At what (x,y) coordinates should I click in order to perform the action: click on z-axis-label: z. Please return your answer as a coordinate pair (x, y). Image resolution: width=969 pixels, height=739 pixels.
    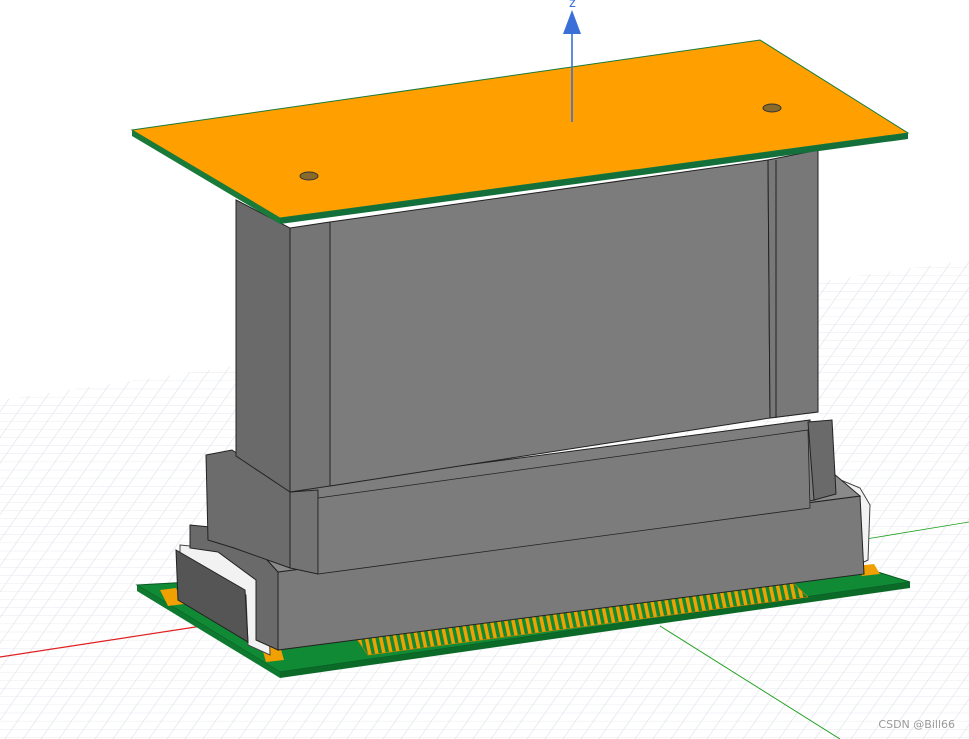
    Looking at the image, I should click on (572, 5).